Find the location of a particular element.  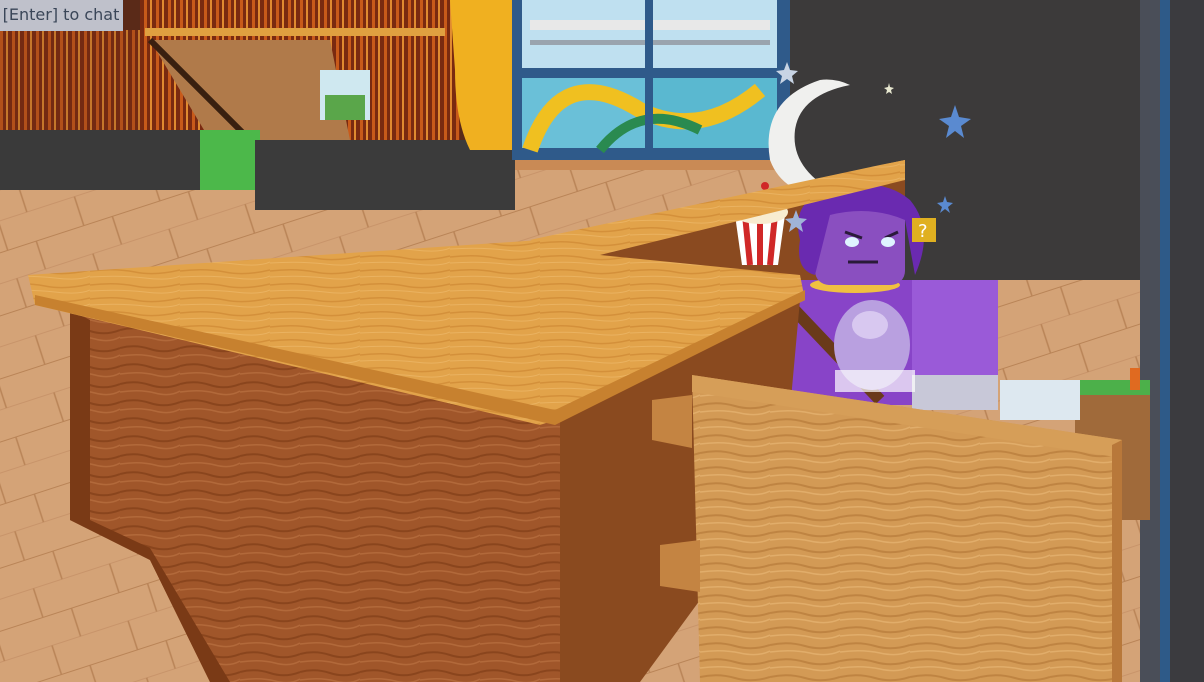

dark-wall-center is located at coordinates (385, 175).